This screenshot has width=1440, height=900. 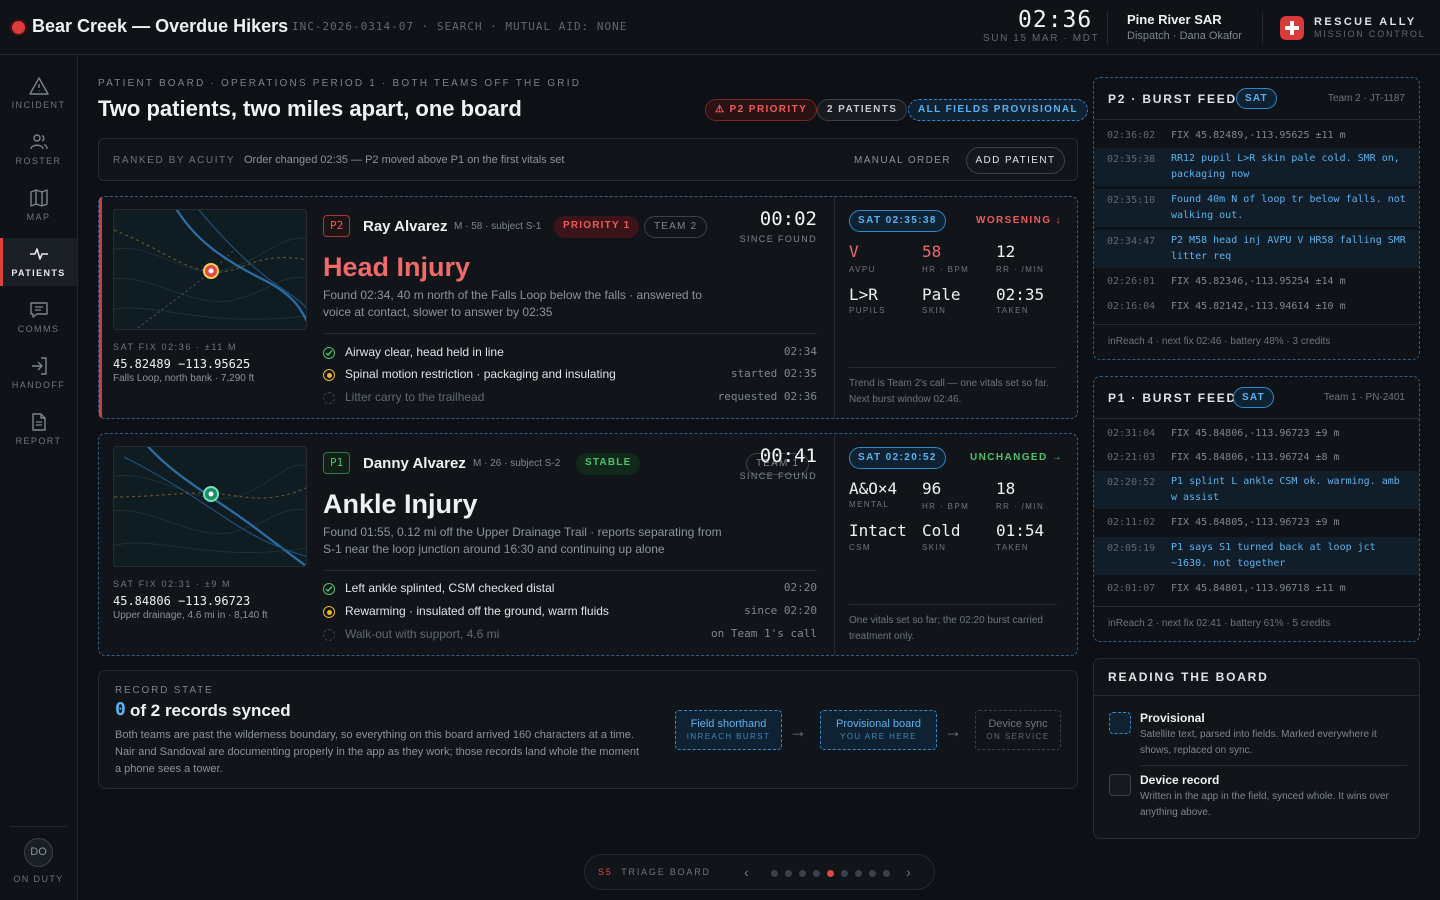 What do you see at coordinates (873, 488) in the screenshot?
I see `vital-value: A&O×4` at bounding box center [873, 488].